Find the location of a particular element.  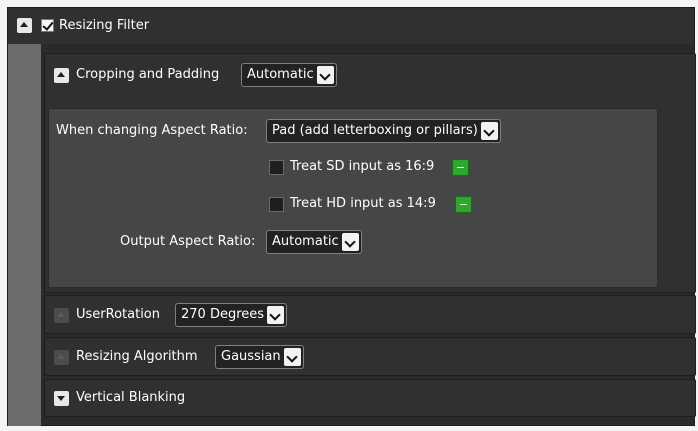

cropping-padding-label: Cropping and Padding is located at coordinates (148, 74).